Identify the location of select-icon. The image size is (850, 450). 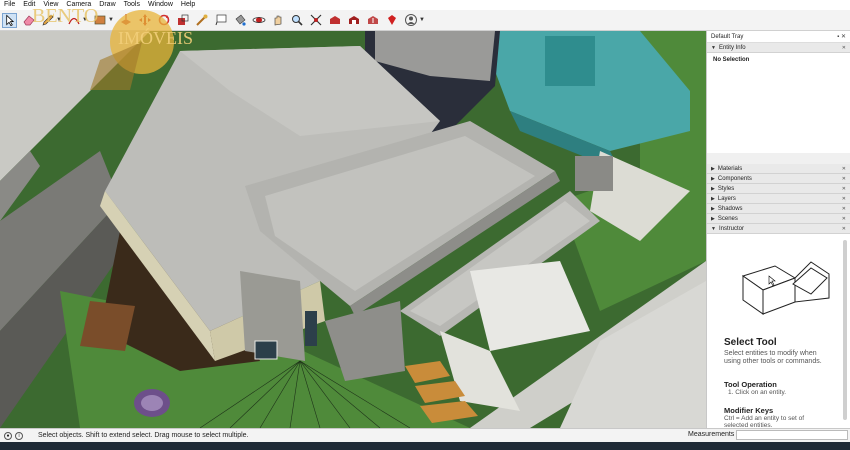
(9, 20).